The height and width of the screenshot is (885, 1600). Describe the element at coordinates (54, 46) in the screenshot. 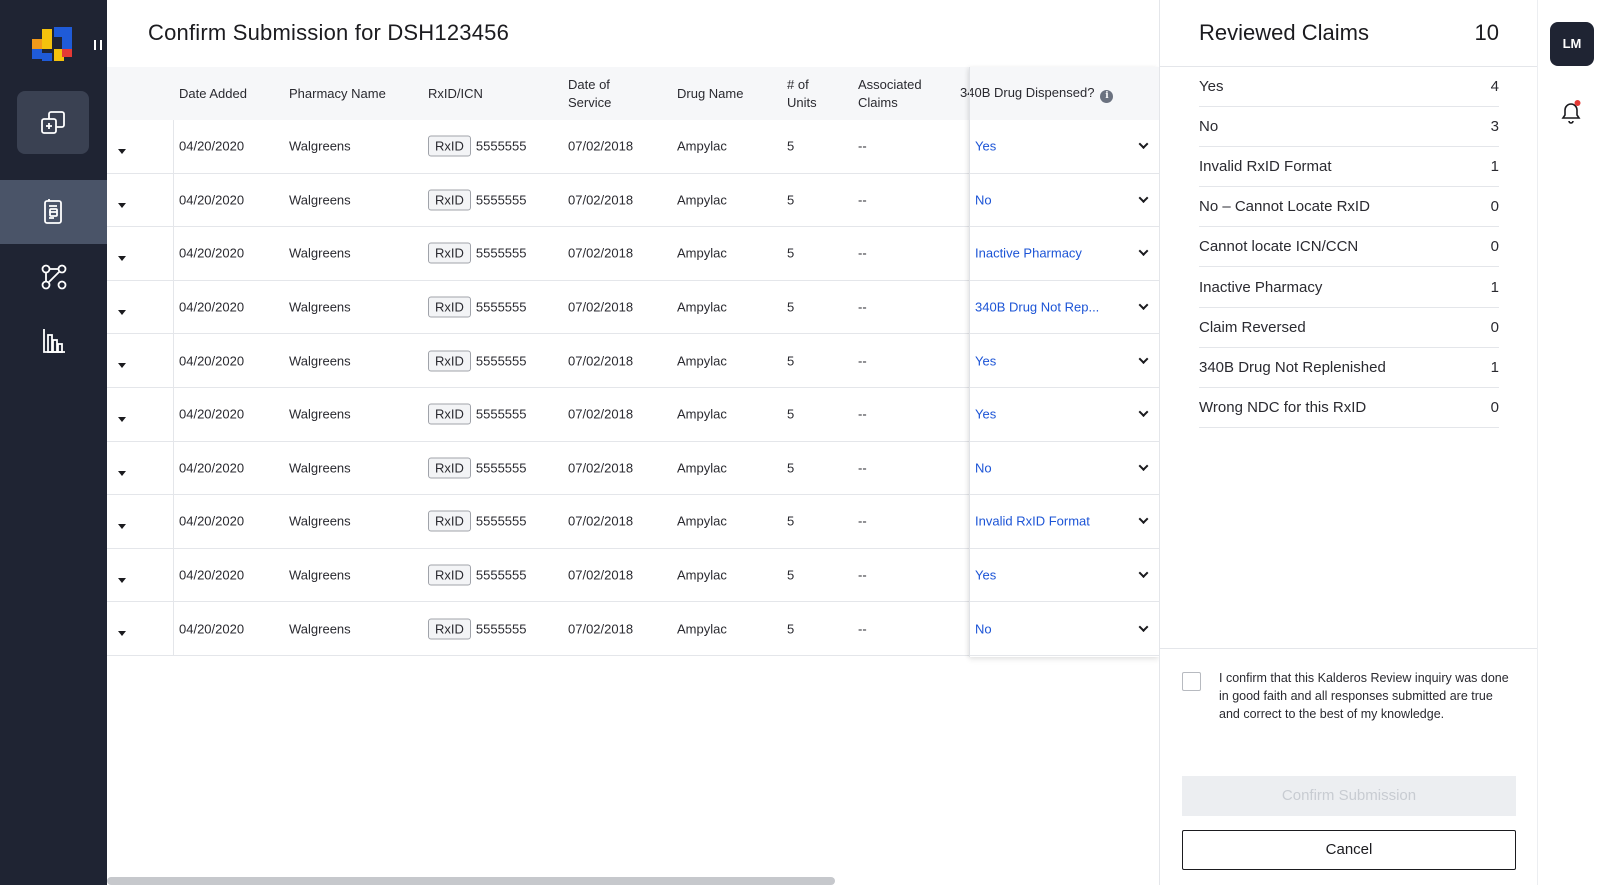

I see `kalderos-logo` at that location.